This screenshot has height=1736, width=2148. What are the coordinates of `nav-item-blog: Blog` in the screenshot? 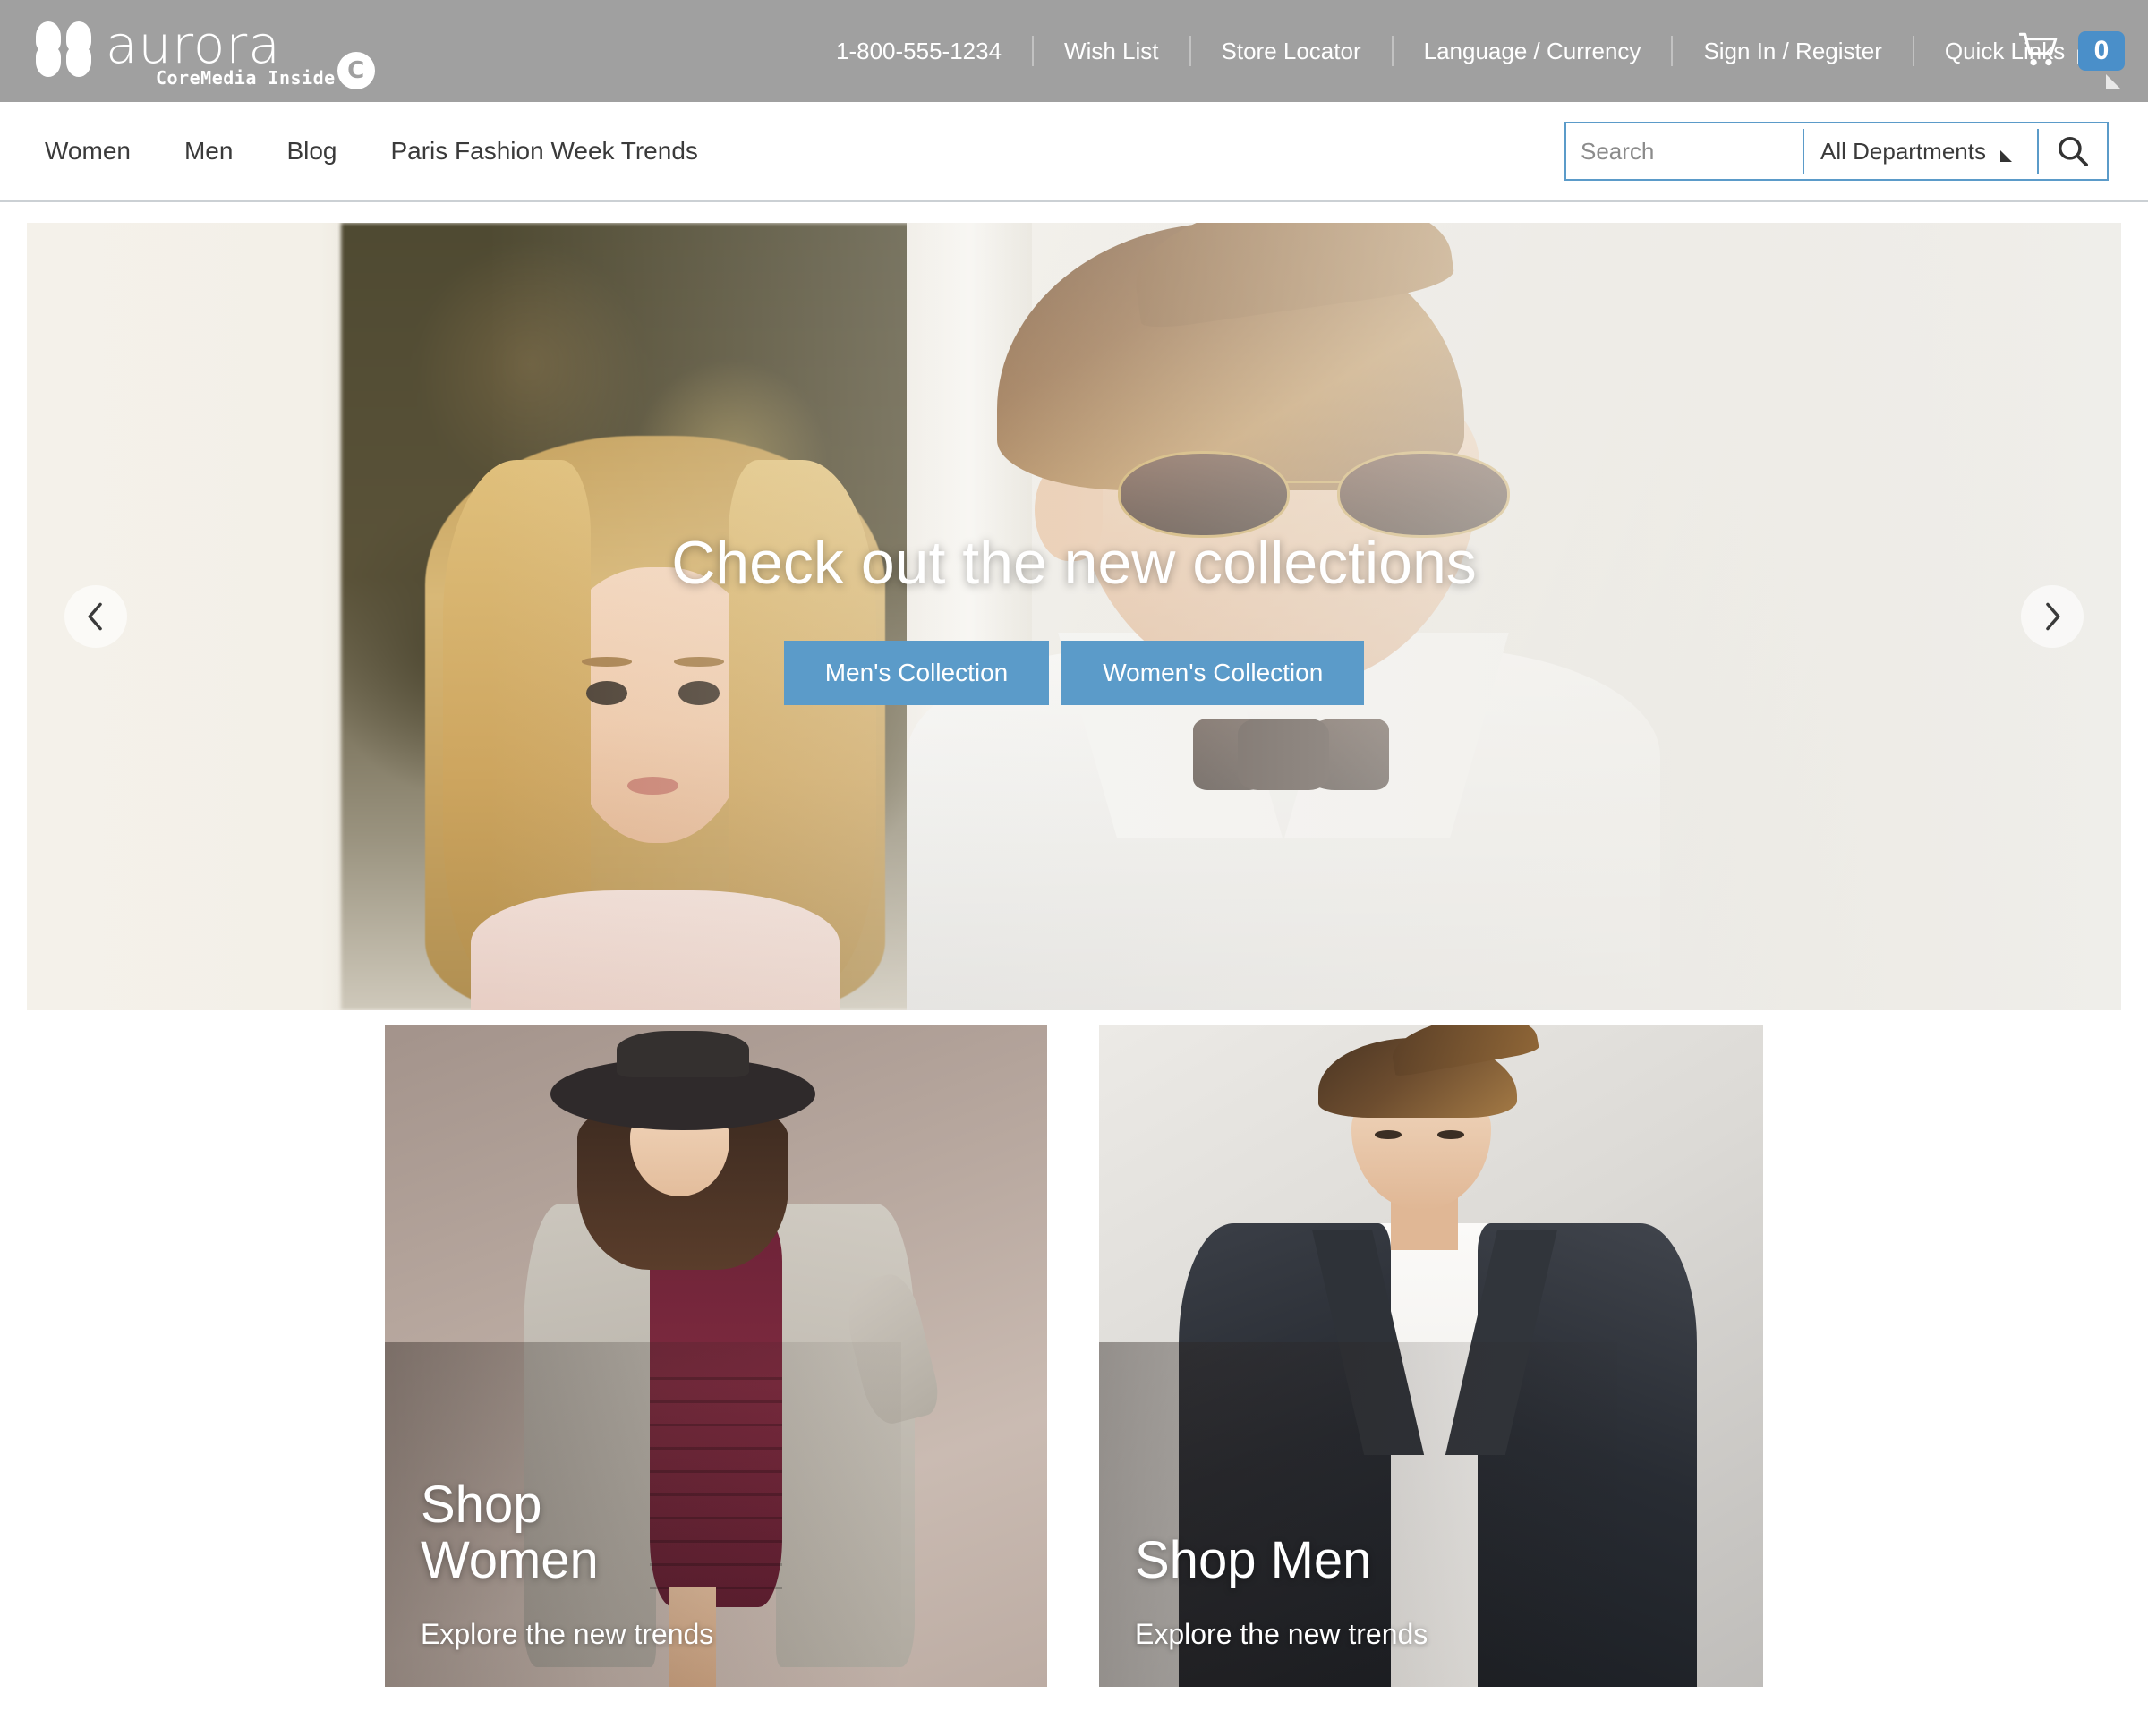 It's located at (311, 152).